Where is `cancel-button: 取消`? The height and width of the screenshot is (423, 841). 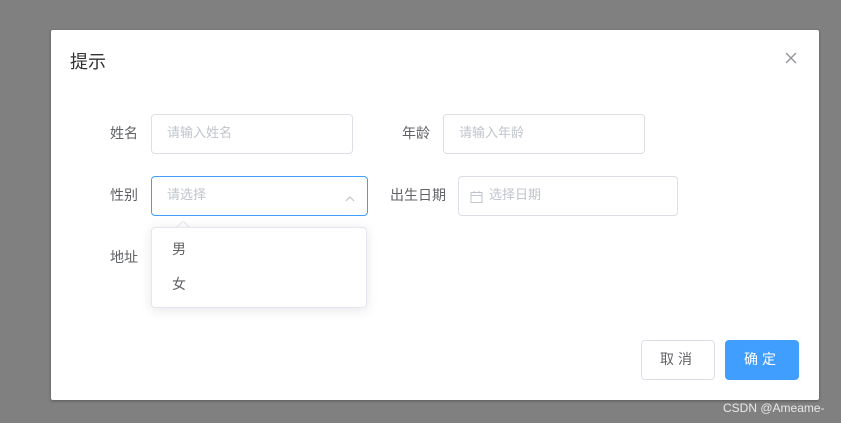
cancel-button: 取消 is located at coordinates (678, 360).